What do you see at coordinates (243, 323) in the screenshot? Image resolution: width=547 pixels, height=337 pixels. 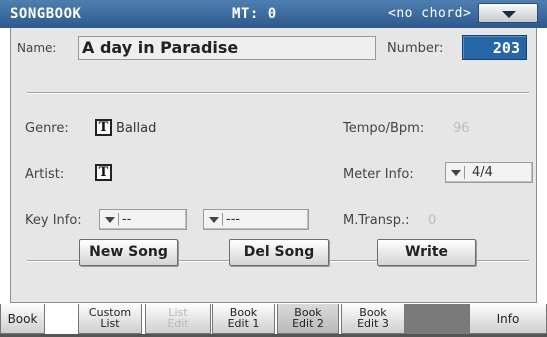 I see `tab-label: Edit 1` at bounding box center [243, 323].